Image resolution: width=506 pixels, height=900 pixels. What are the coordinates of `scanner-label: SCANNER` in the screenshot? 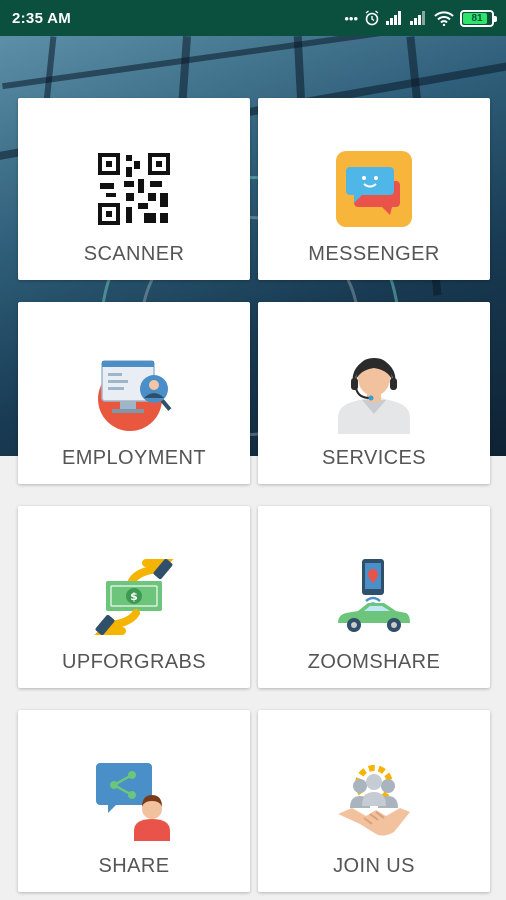 It's located at (134, 254).